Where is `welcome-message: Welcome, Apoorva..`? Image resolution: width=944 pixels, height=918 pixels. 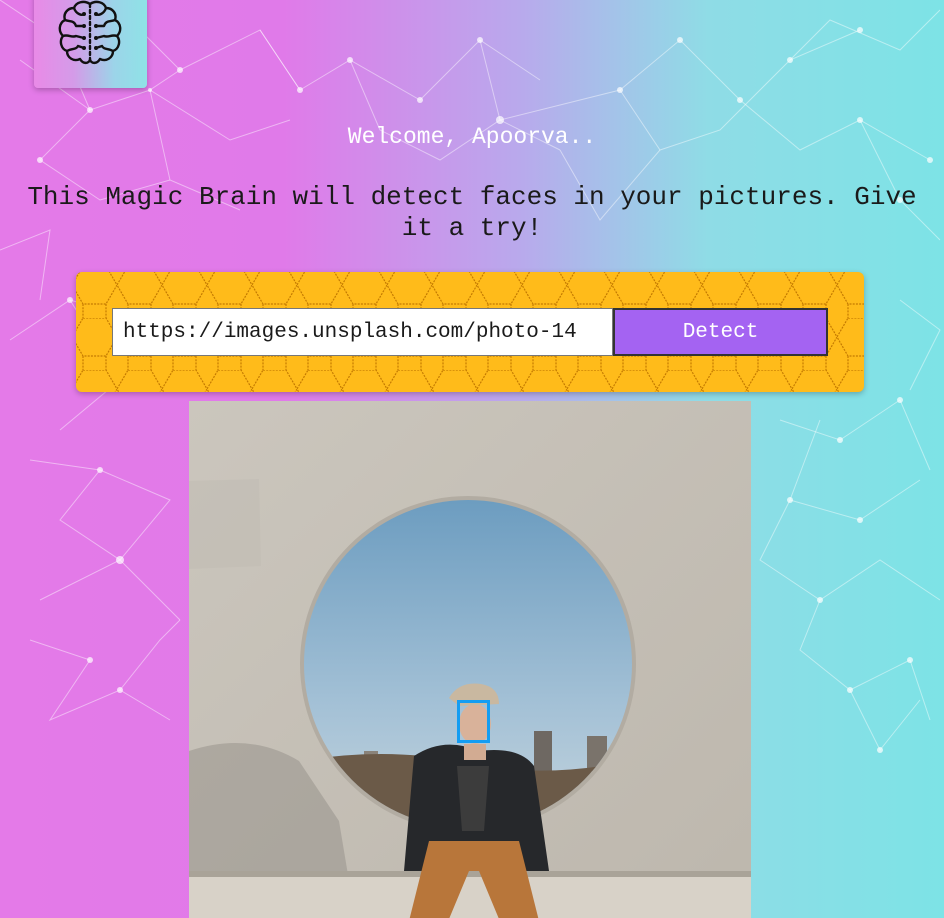 welcome-message: Welcome, Apoorva.. is located at coordinates (472, 137).